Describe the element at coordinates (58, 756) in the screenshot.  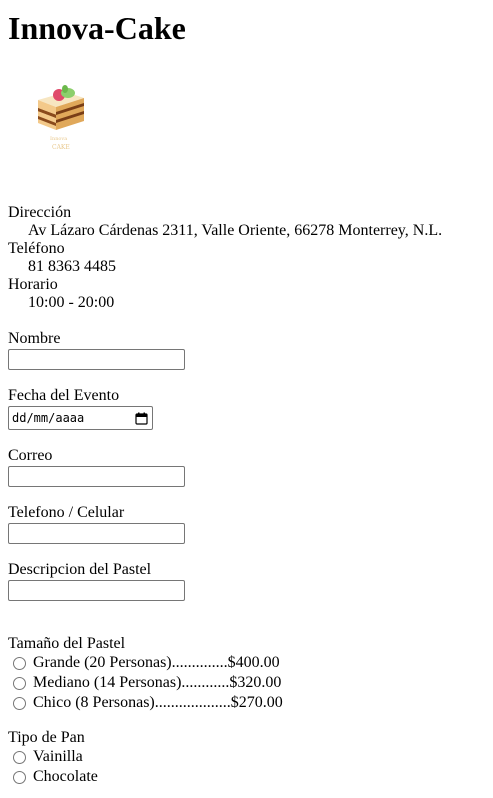
I see `bread-option-label: Vainilla` at that location.